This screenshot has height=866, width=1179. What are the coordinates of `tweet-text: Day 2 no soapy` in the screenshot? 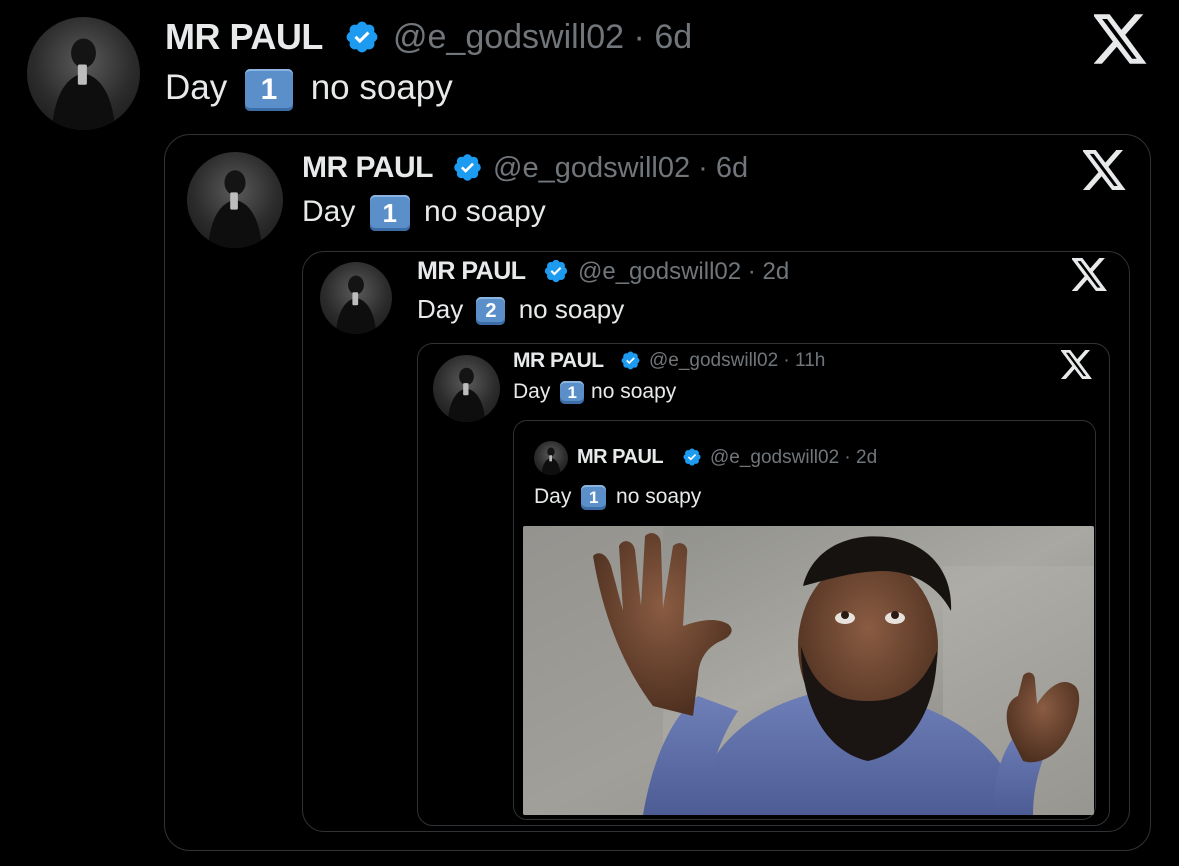 It's located at (521, 310).